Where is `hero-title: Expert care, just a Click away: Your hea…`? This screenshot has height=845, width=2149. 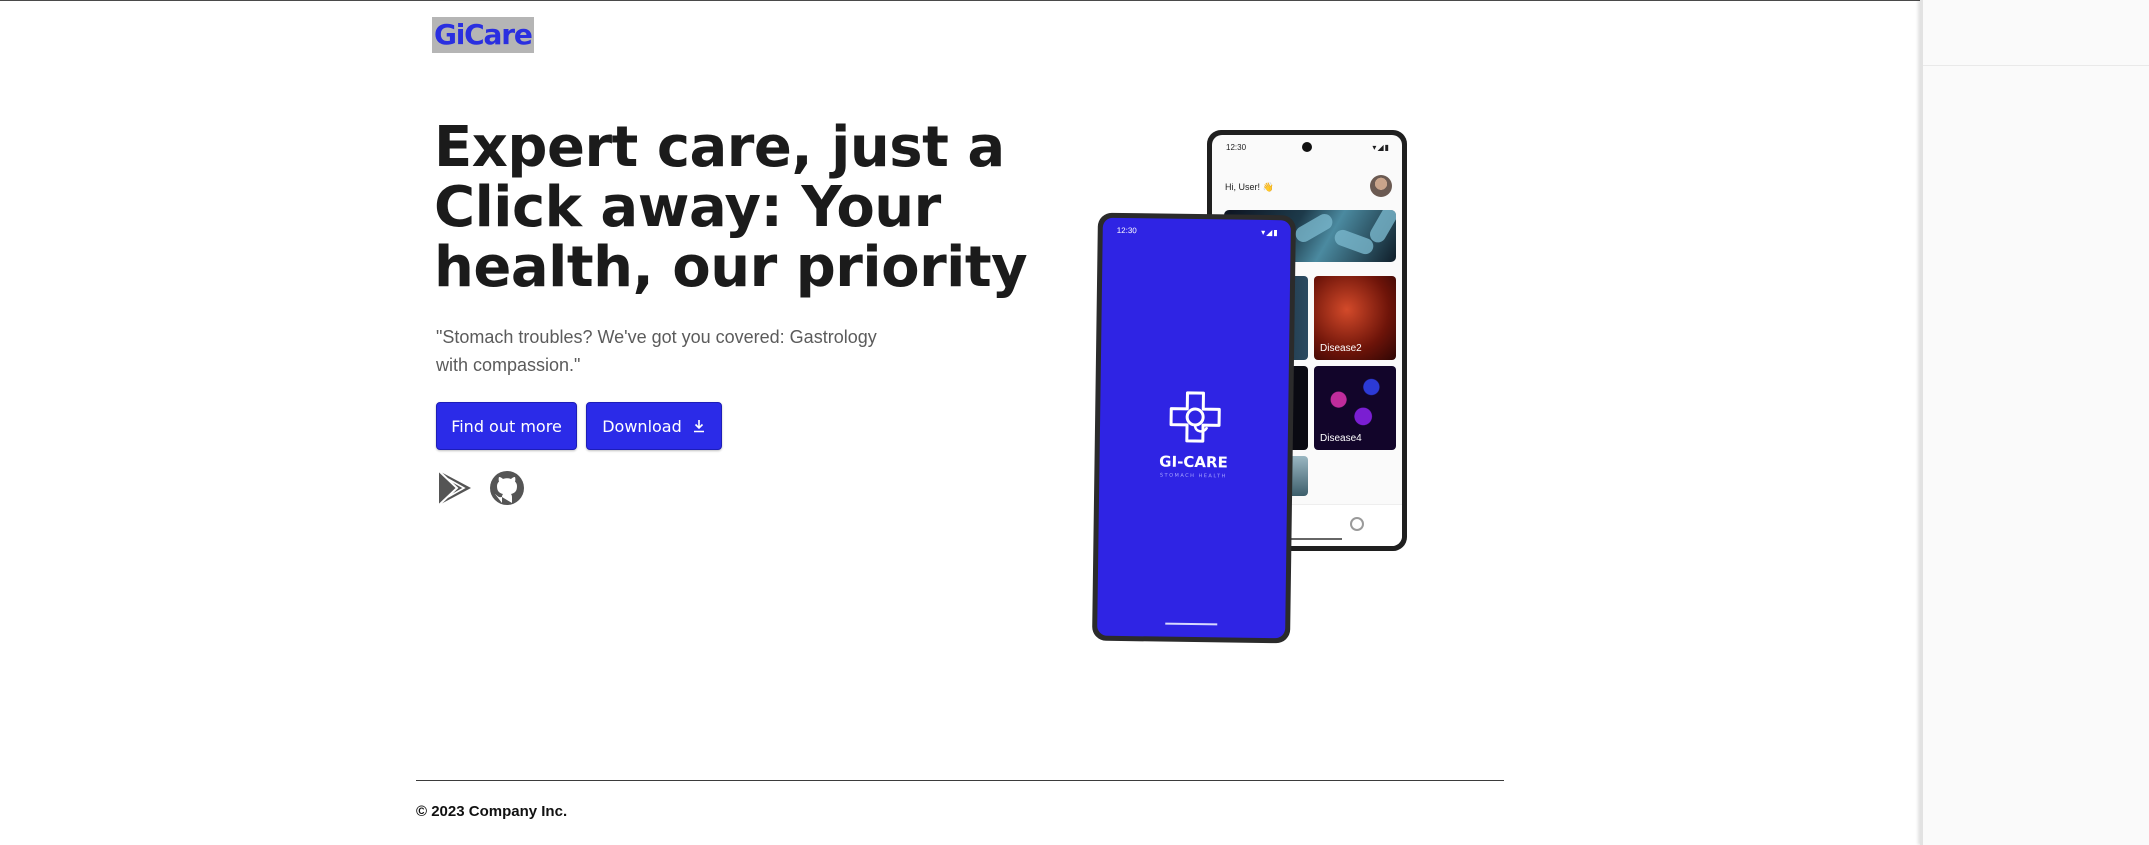
hero-title: Expert care, just a Click away: Your hea… is located at coordinates (744, 208).